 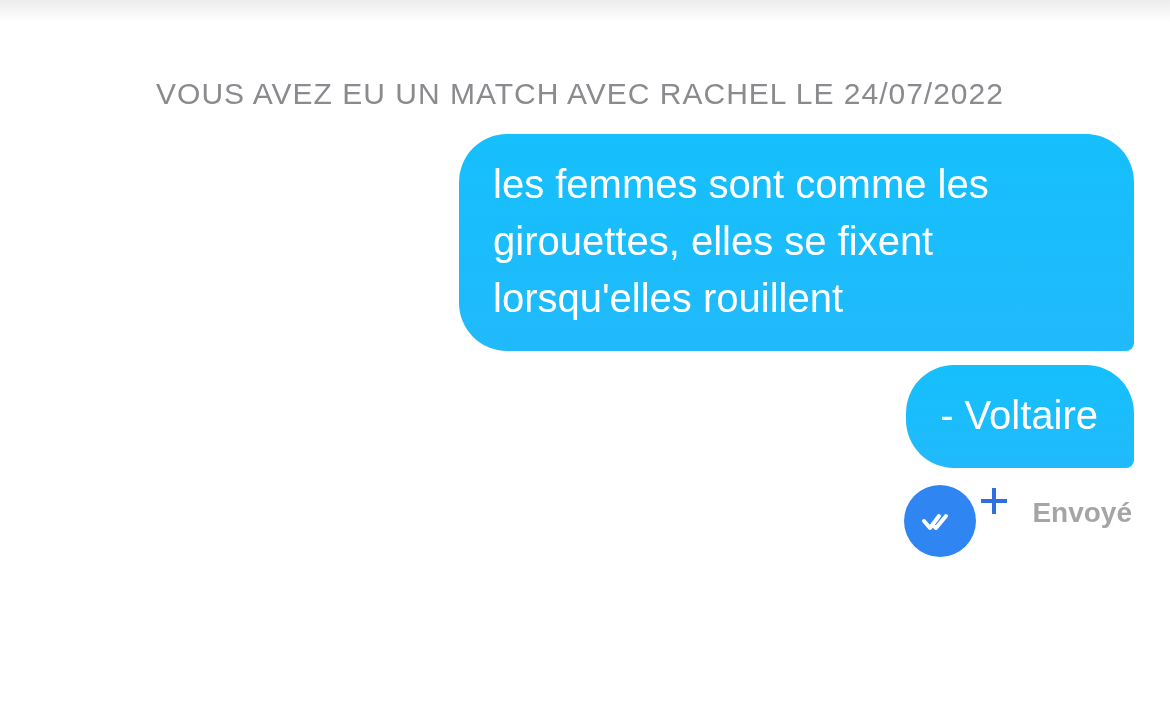 I want to click on match-notice: VOUS AVEZ EU UN MATCH AVEC RACHEL LE 24/07/2022, so click(x=580, y=94).